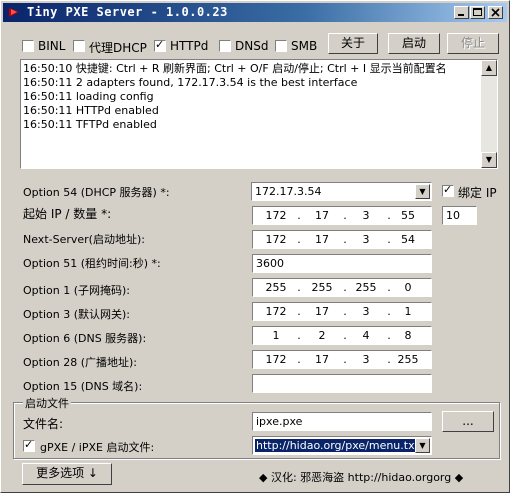 This screenshot has width=510, height=493. Describe the element at coordinates (47, 403) in the screenshot. I see `boot-file-group-title: 启动文件` at that location.